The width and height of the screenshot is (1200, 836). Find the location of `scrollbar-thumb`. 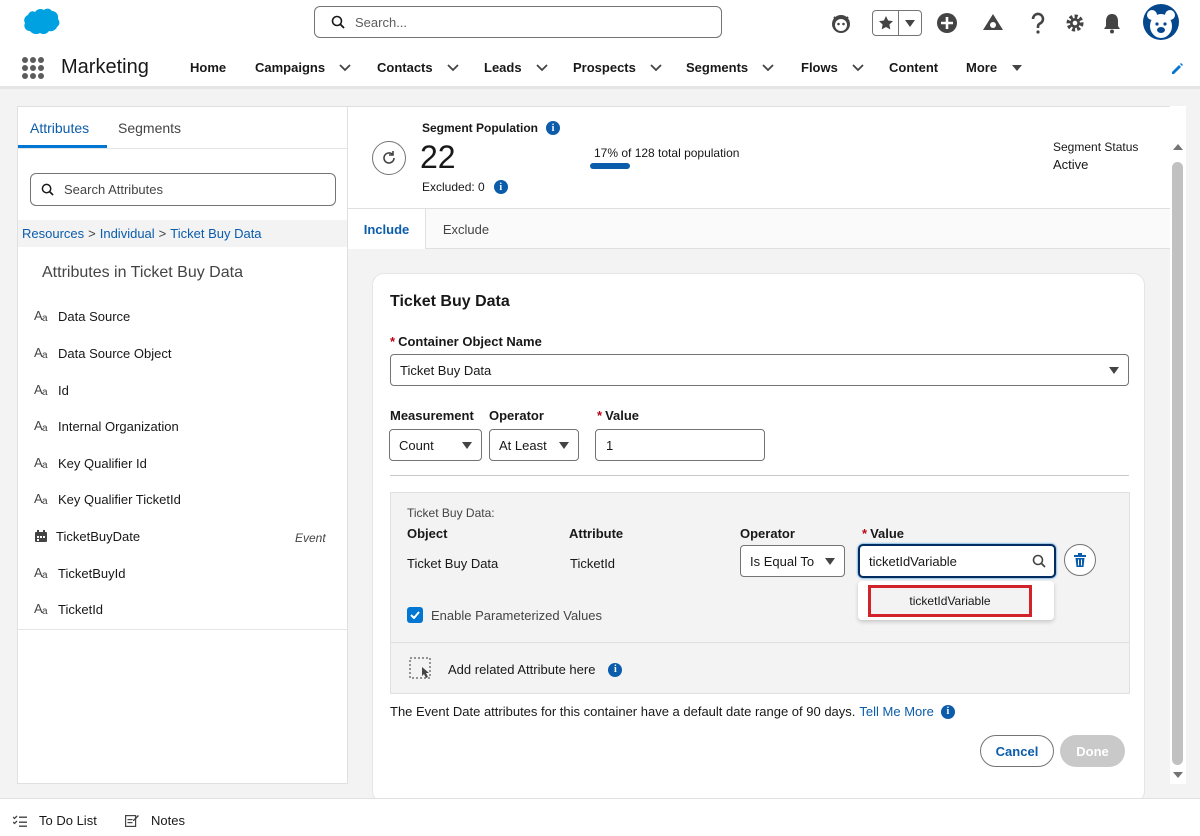

scrollbar-thumb is located at coordinates (1177, 463).